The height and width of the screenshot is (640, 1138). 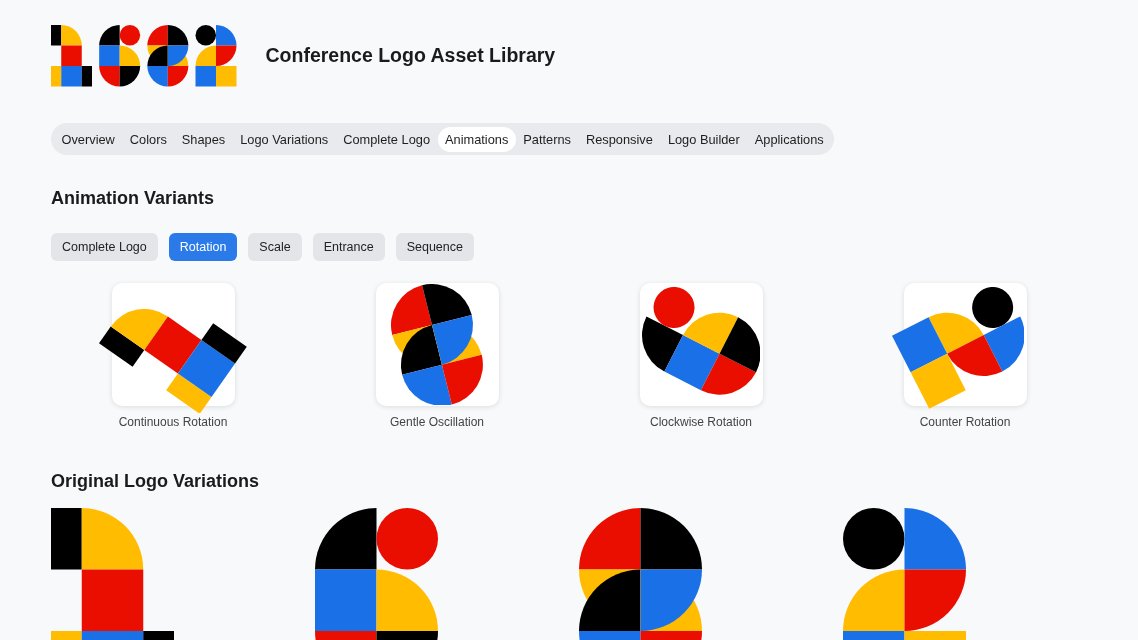 I want to click on nav-tab: Applications, so click(x=789, y=139).